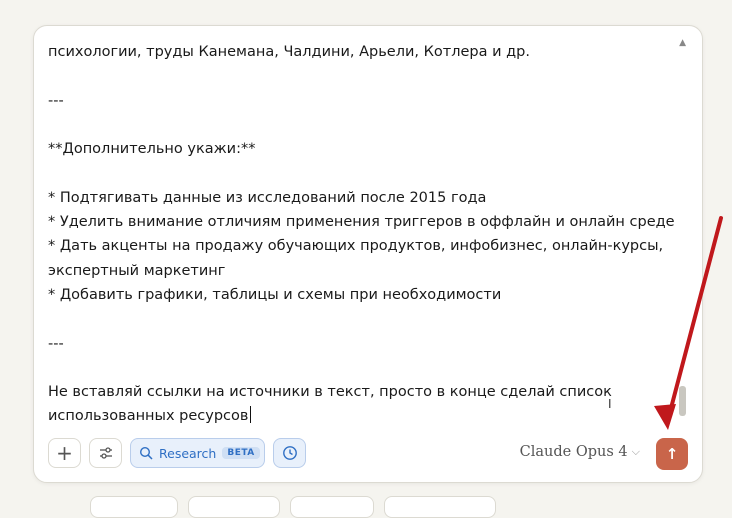  What do you see at coordinates (148, 416) in the screenshot?
I see `message-line: использованных ресурсов` at bounding box center [148, 416].